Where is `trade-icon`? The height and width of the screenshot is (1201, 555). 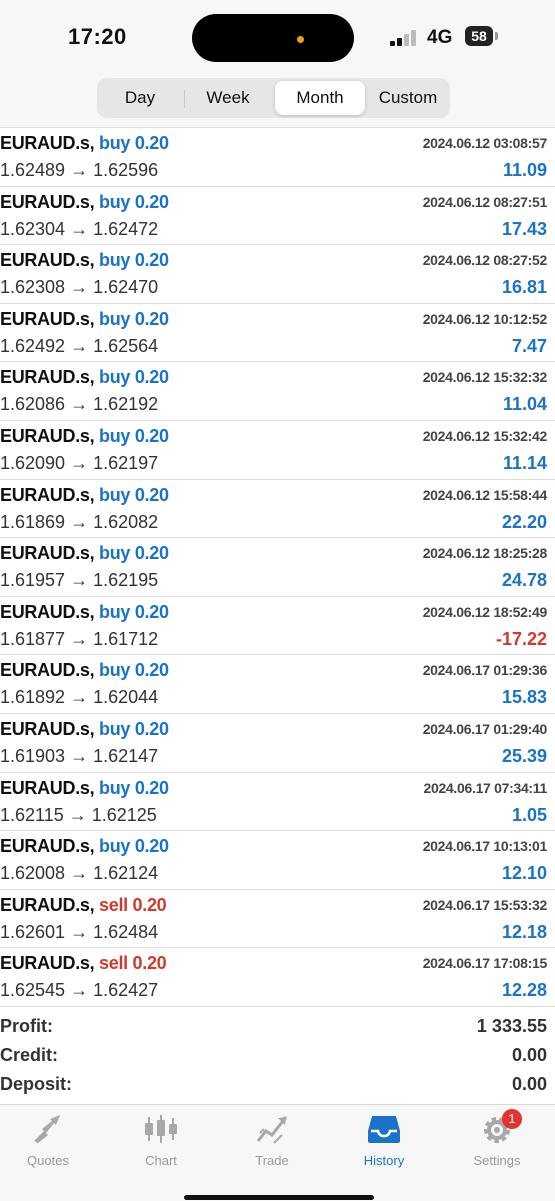
trade-icon is located at coordinates (272, 1130).